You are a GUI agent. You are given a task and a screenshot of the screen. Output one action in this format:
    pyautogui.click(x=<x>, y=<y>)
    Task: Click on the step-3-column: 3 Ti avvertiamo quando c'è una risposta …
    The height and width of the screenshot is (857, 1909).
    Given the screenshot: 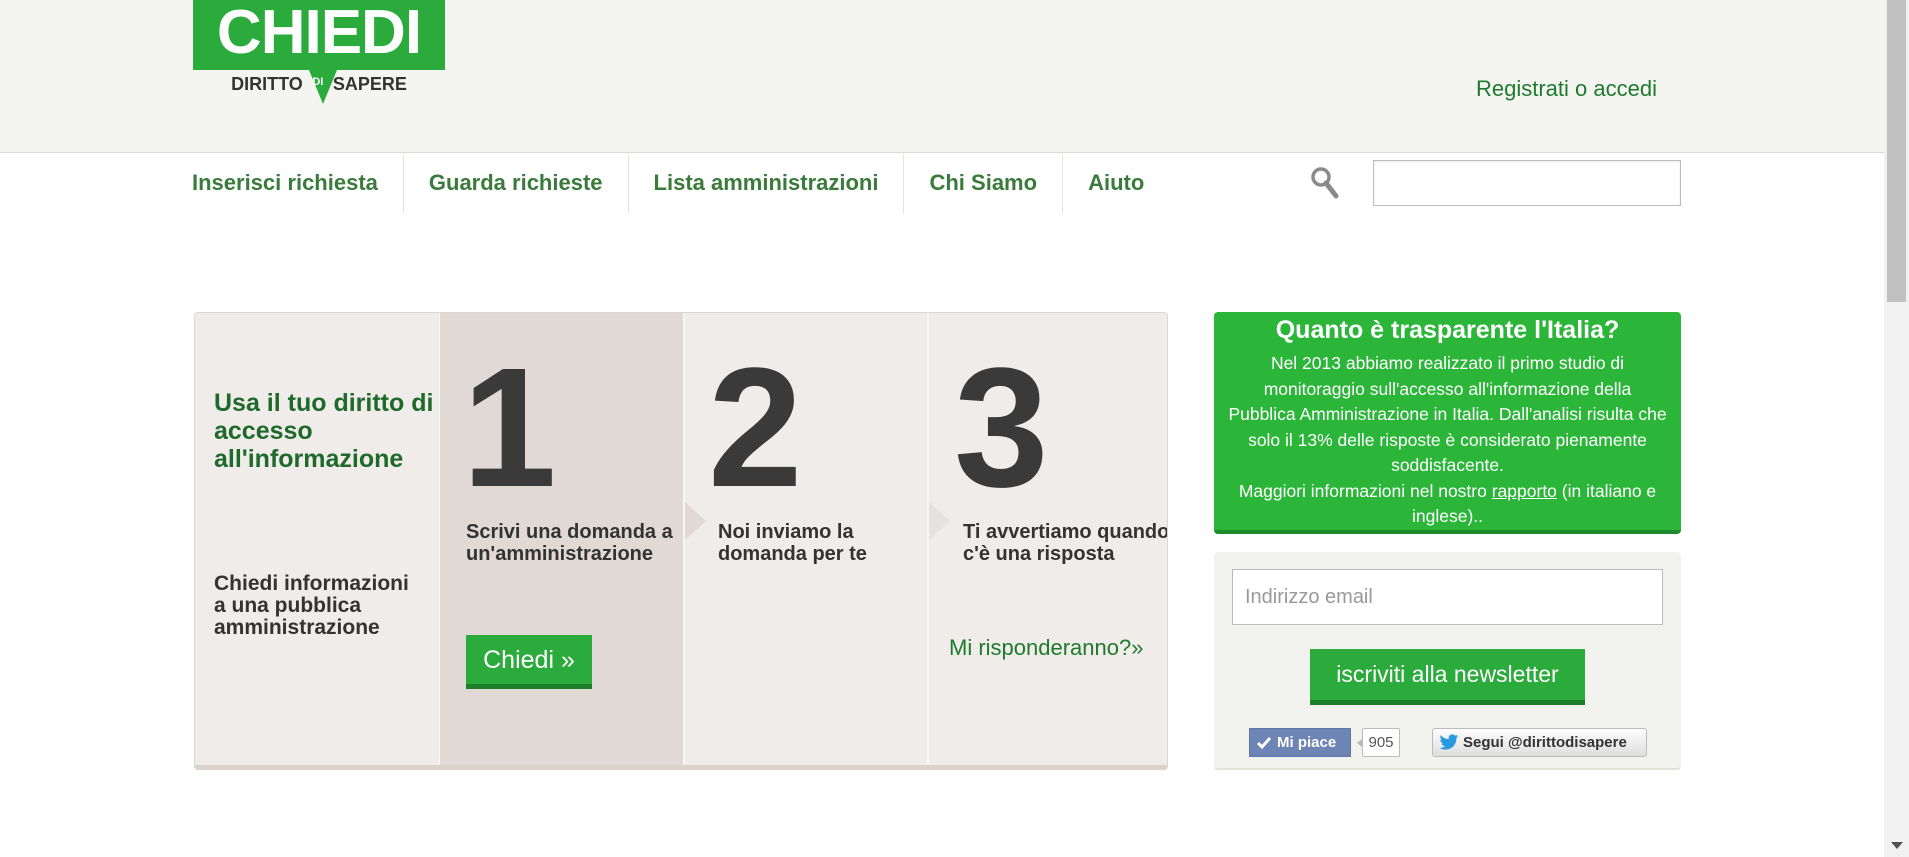 What is the action you would take?
    pyautogui.click(x=1048, y=539)
    